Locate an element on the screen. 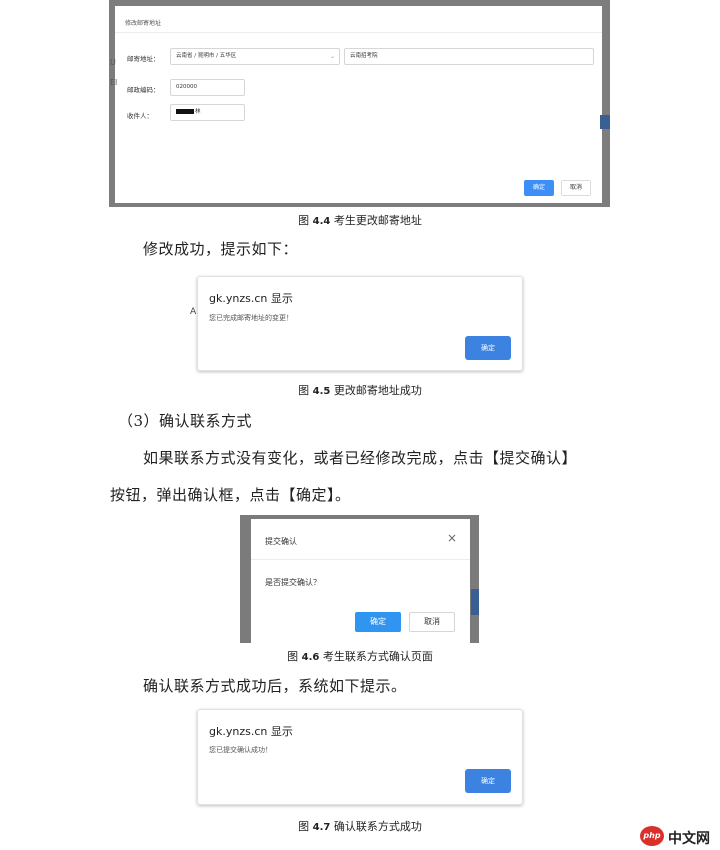 Image resolution: width=720 pixels, height=850 pixels. submit-confirm-dialog: 提交确认 × 是否提交确认？ 确定 取消 is located at coordinates (360, 581).